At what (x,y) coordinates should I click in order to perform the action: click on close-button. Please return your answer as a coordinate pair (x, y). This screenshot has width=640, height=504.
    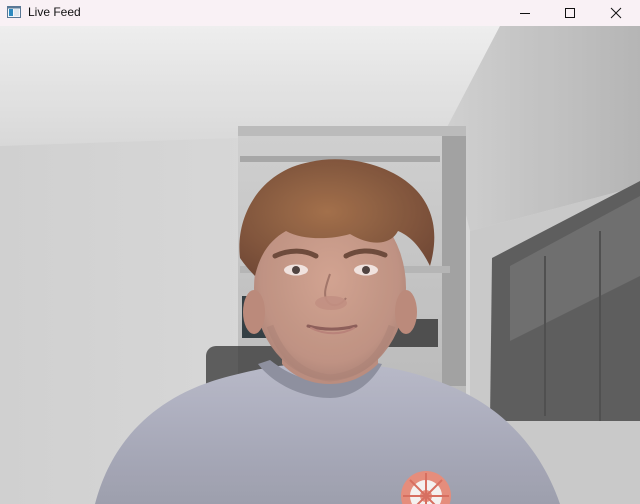
    Looking at the image, I should click on (616, 13).